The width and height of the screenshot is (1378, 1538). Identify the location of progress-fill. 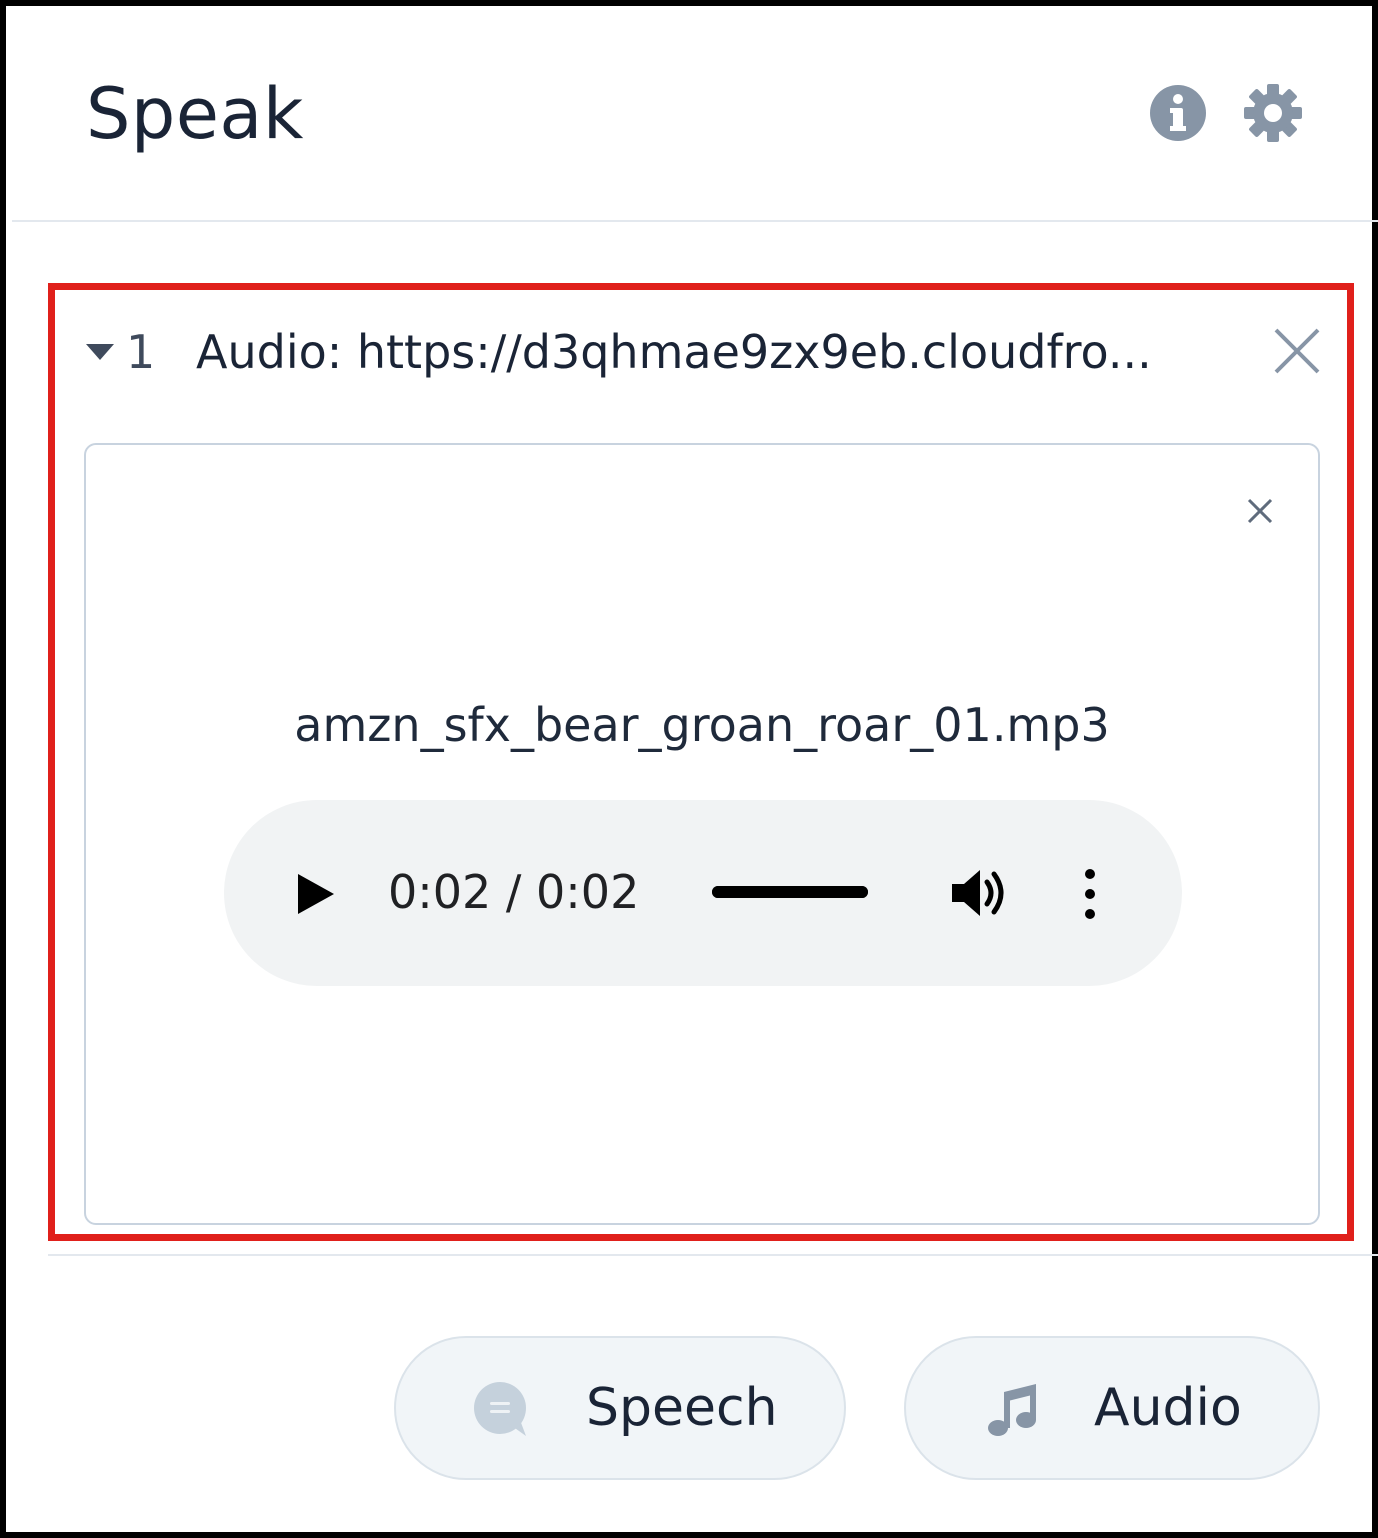
(790, 892).